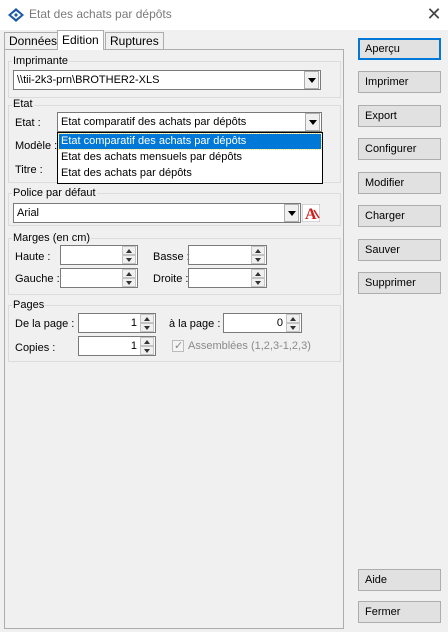  What do you see at coordinates (28, 123) in the screenshot?
I see `etat-label: Etat :` at bounding box center [28, 123].